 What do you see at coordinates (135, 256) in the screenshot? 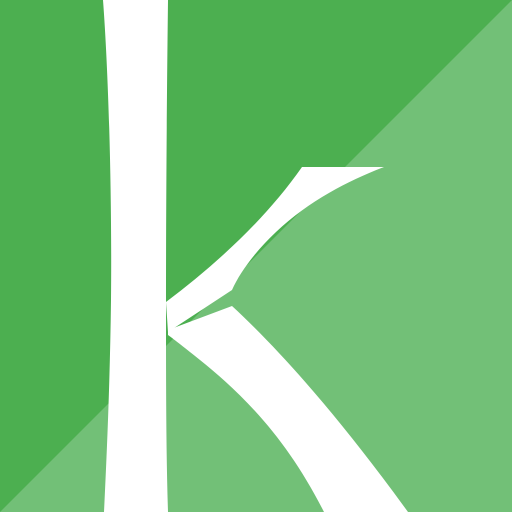
I see `k-stem` at bounding box center [135, 256].